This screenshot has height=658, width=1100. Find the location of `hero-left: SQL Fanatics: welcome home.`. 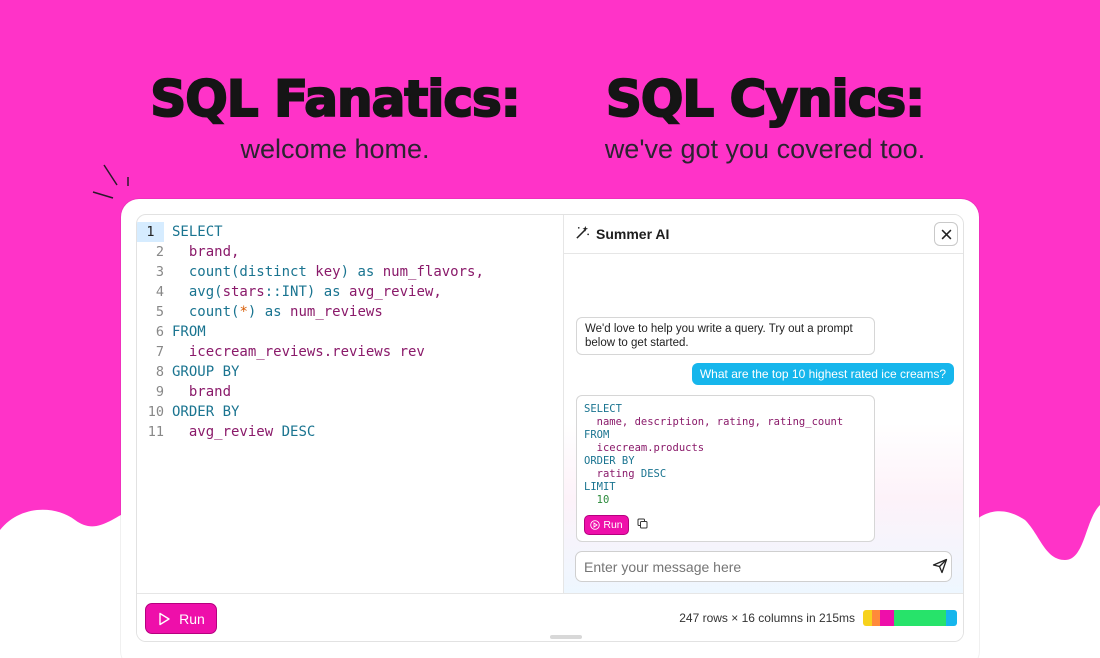

hero-left: SQL Fanatics: welcome home. is located at coordinates (335, 117).